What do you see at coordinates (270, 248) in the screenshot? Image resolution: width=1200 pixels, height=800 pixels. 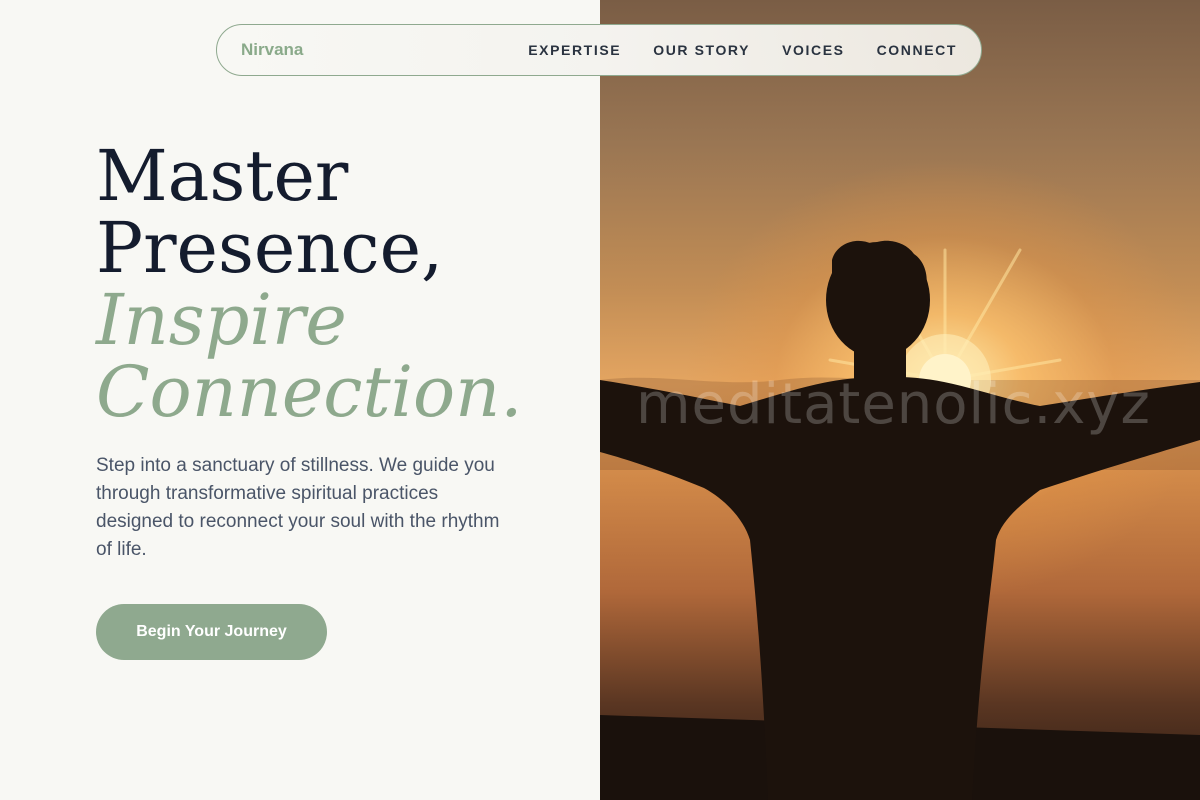 I see `headline-line-presence: Presence,` at bounding box center [270, 248].